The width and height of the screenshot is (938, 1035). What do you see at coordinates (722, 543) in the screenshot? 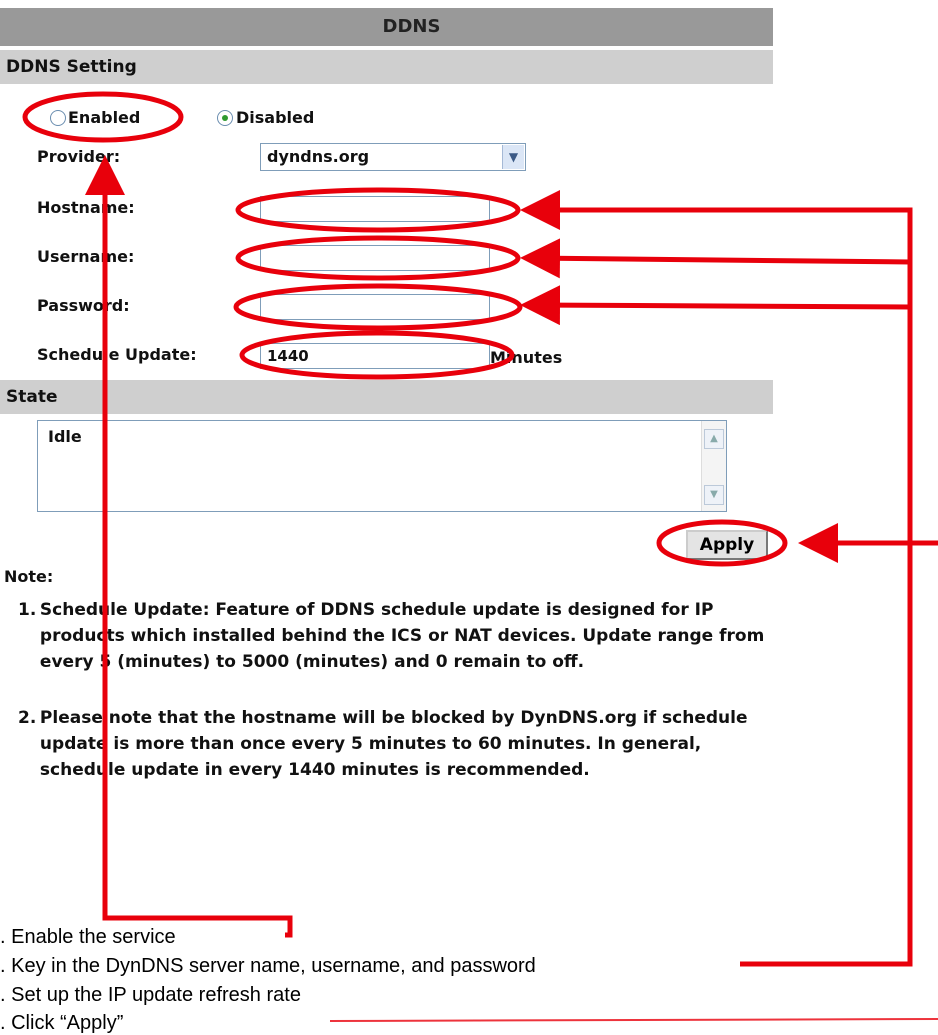
I see `apply-highlight-ellipse` at bounding box center [722, 543].